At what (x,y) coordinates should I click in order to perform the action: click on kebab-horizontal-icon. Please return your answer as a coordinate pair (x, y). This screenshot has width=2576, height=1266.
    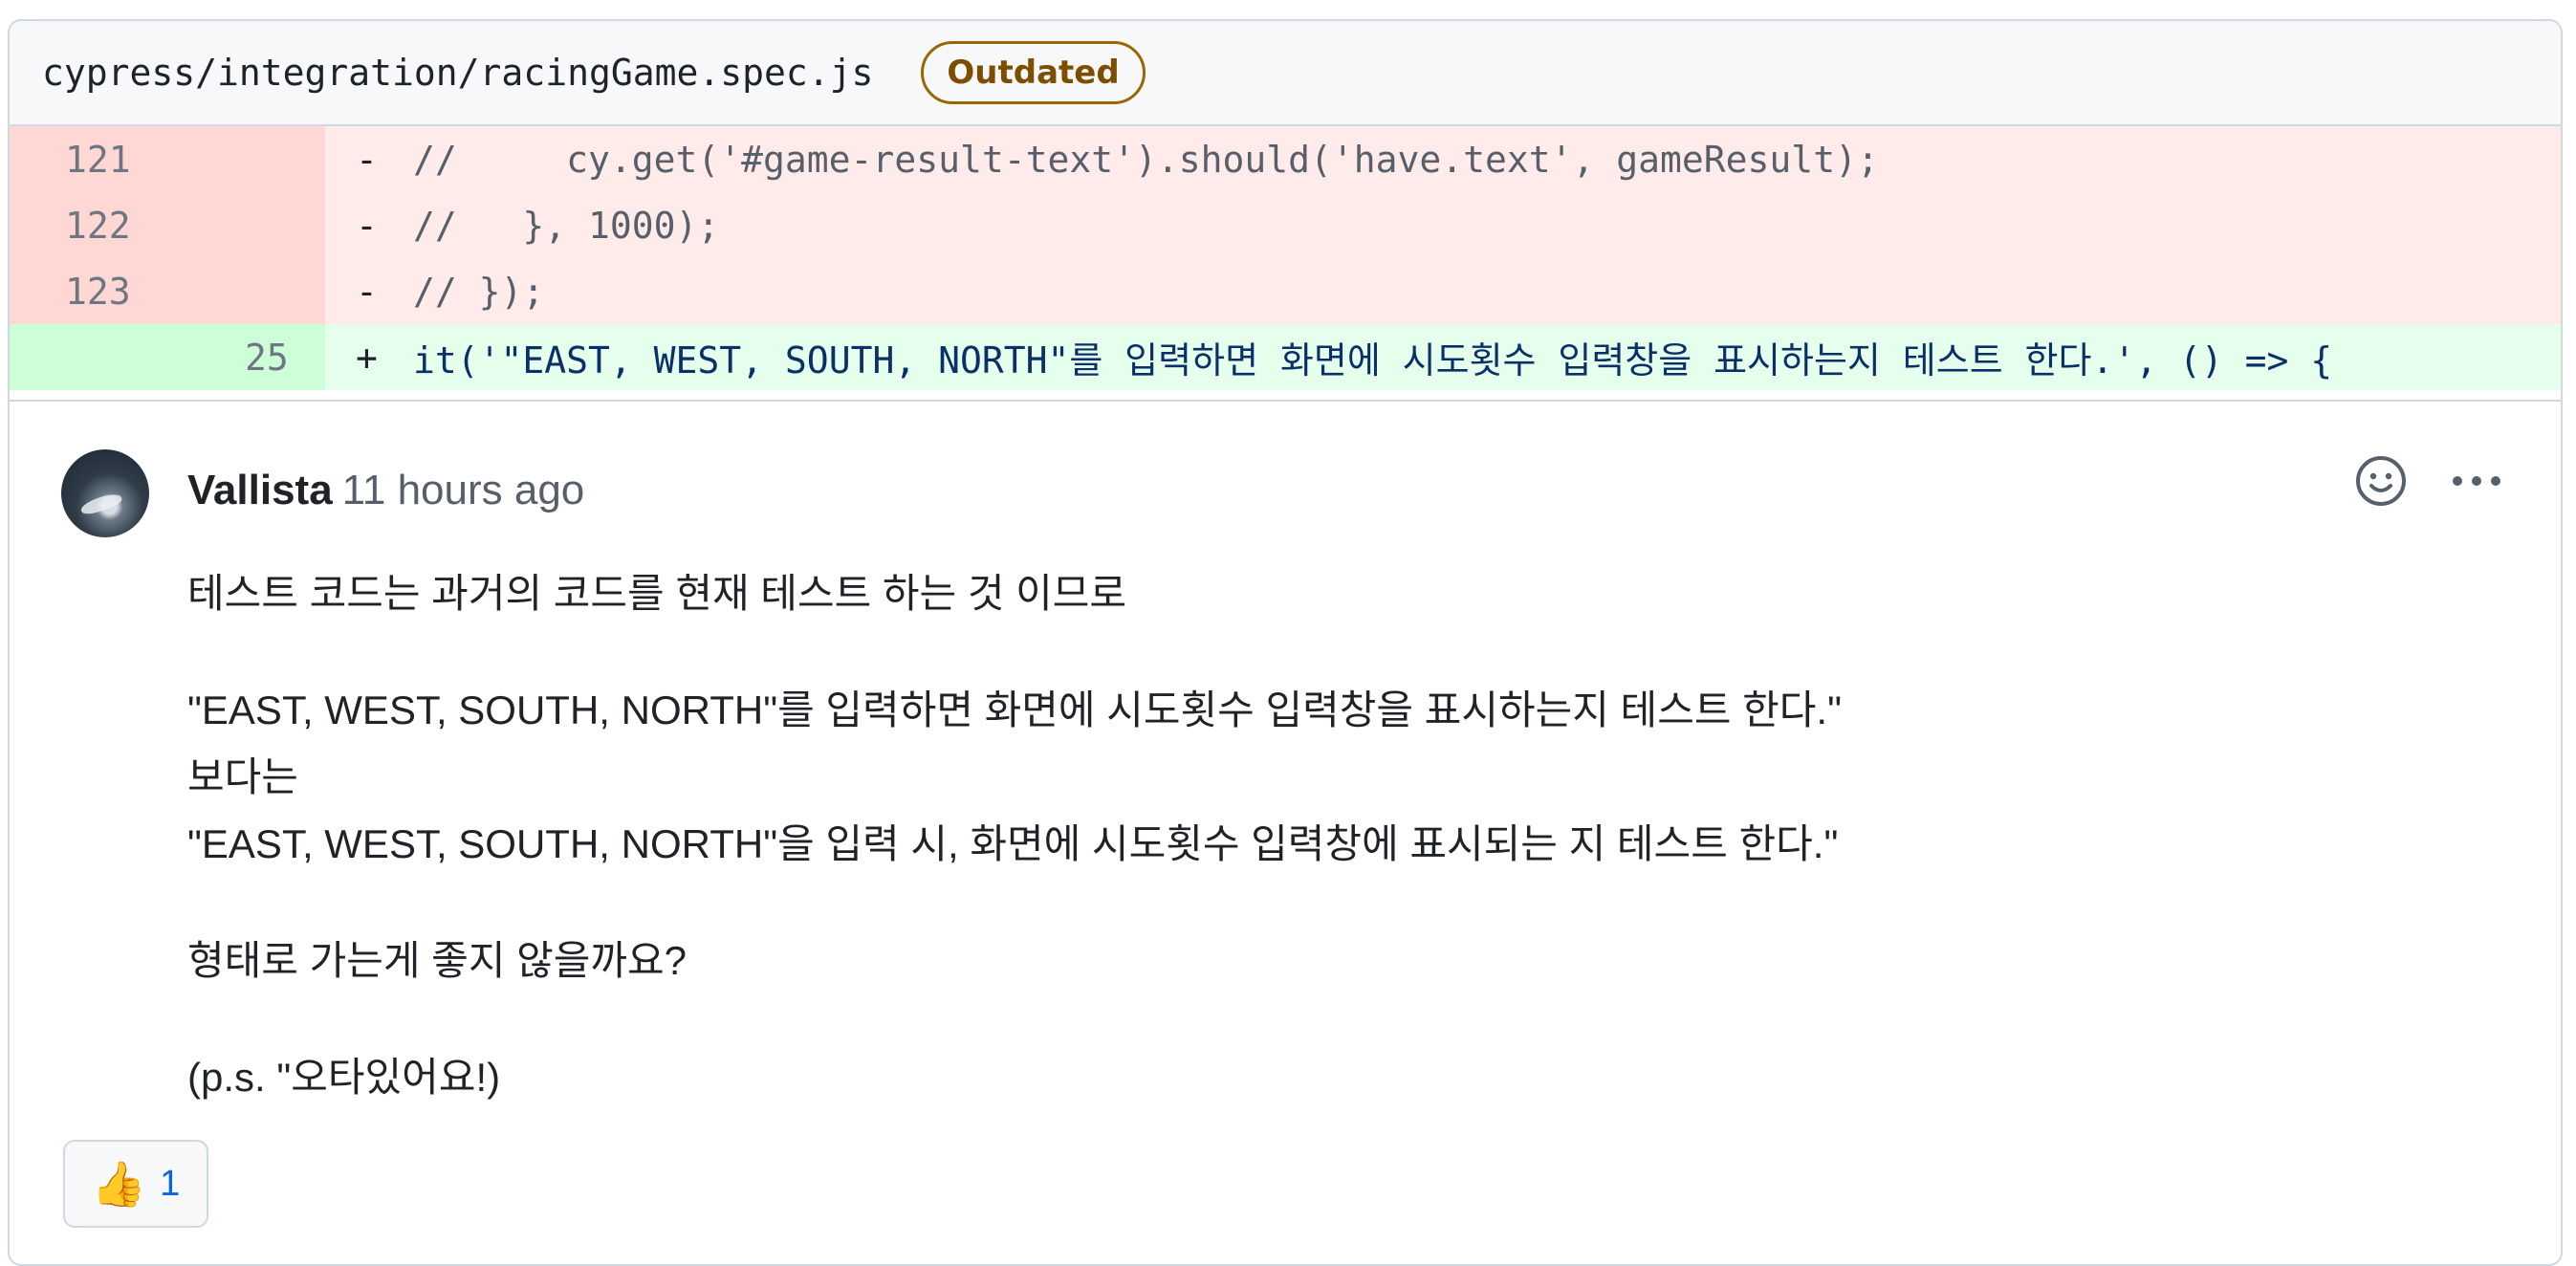
    Looking at the image, I should click on (2476, 481).